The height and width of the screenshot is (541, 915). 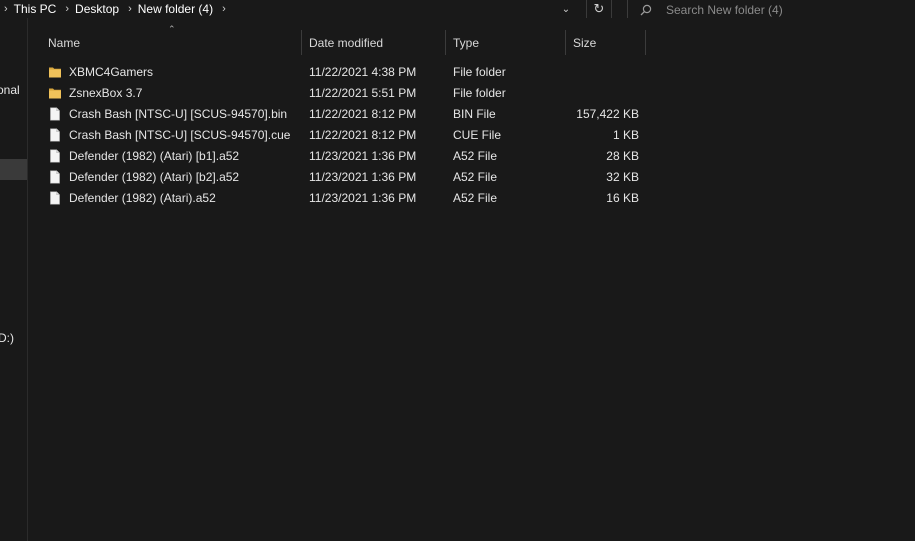 What do you see at coordinates (172, 29) in the screenshot?
I see `sort-ascending-icon: ⌃` at bounding box center [172, 29].